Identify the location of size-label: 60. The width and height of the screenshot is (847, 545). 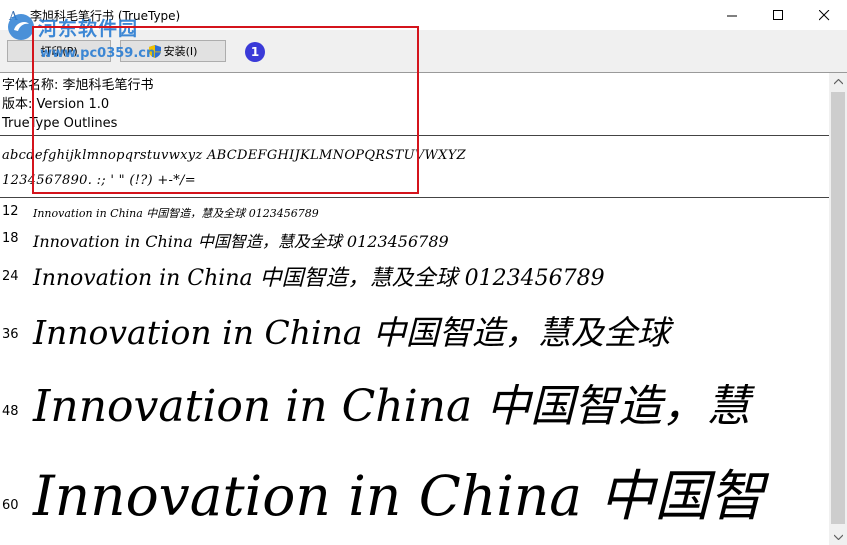
(10, 505).